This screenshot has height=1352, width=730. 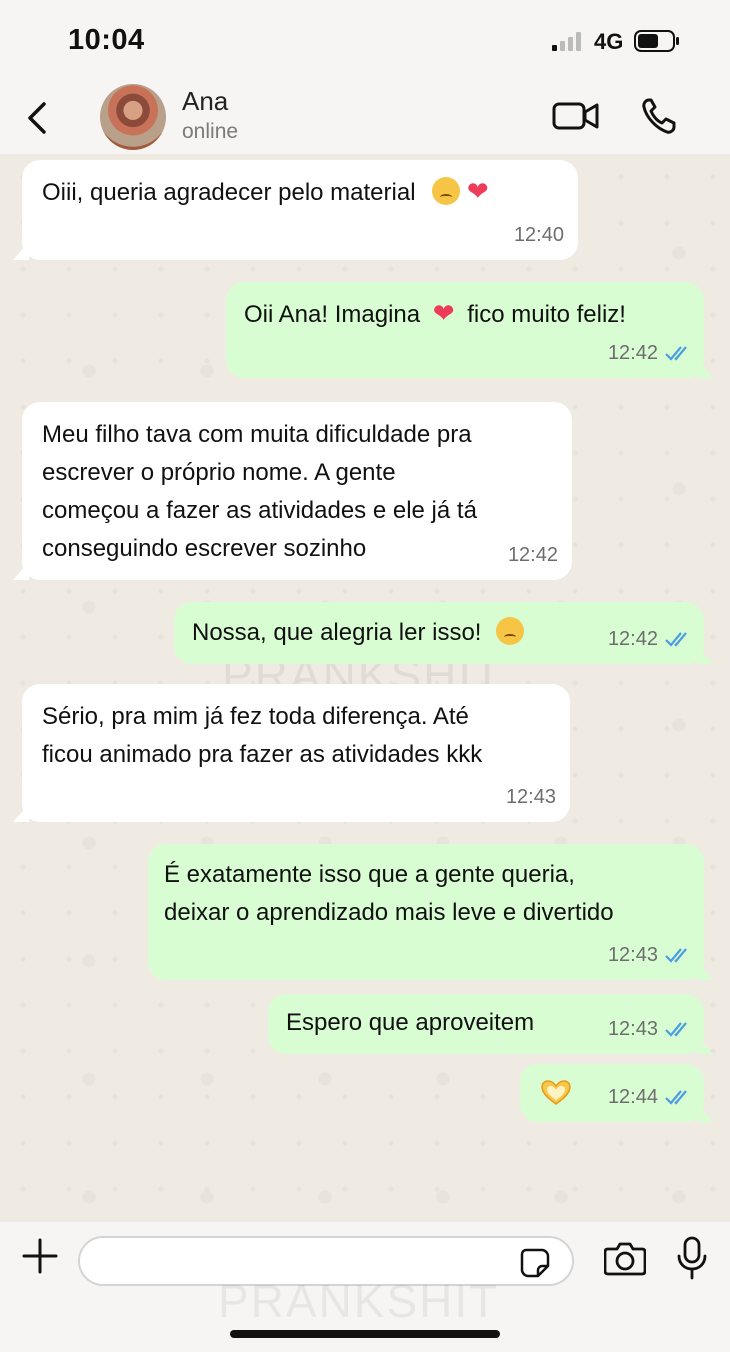 What do you see at coordinates (410, 1022) in the screenshot?
I see `message-text: Espero que aproveitem` at bounding box center [410, 1022].